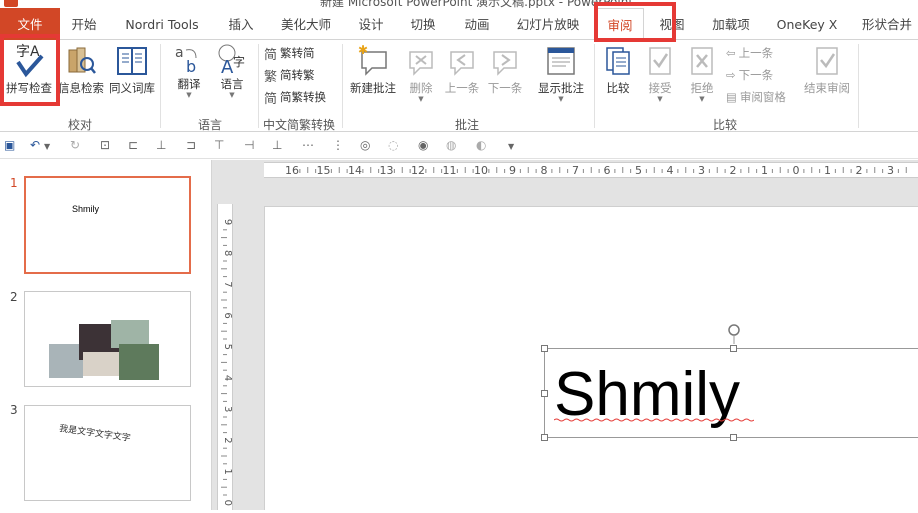 This screenshot has height=513, width=918. Describe the element at coordinates (365, 146) in the screenshot. I see `merge-shapes-icon: ◎` at that location.